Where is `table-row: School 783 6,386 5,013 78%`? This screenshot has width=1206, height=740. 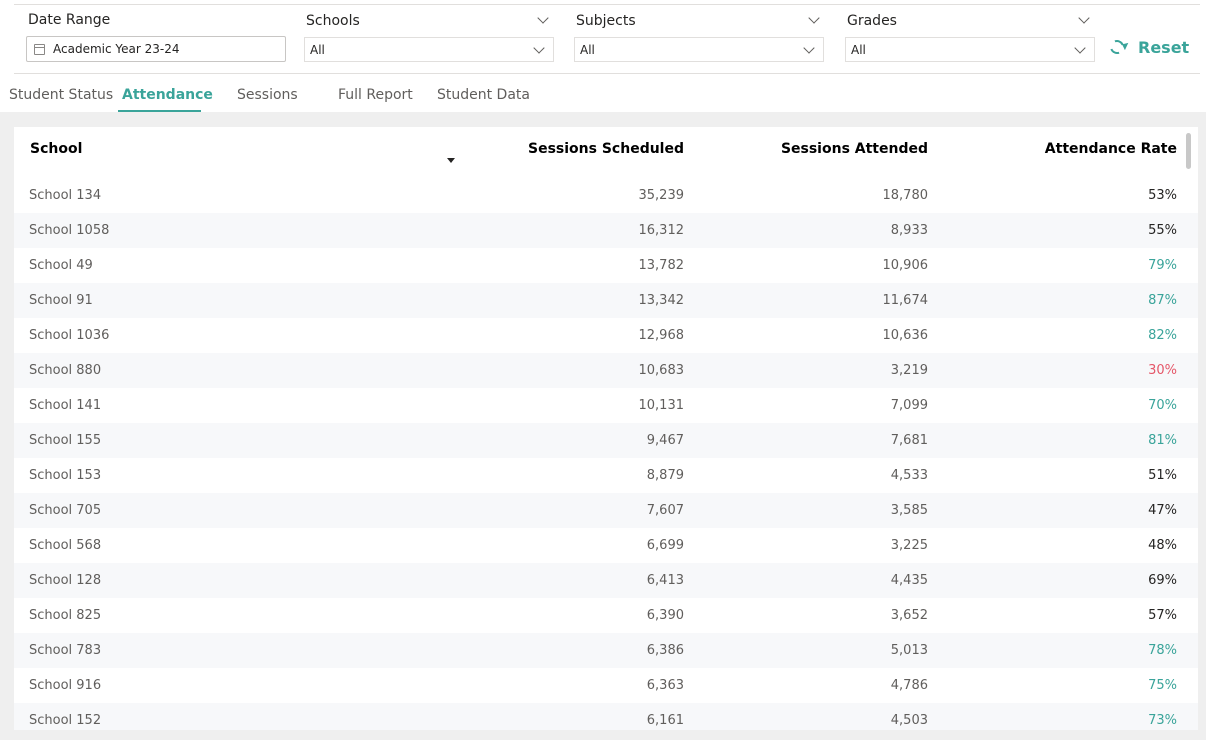
table-row: School 783 6,386 5,013 78% is located at coordinates (606, 650).